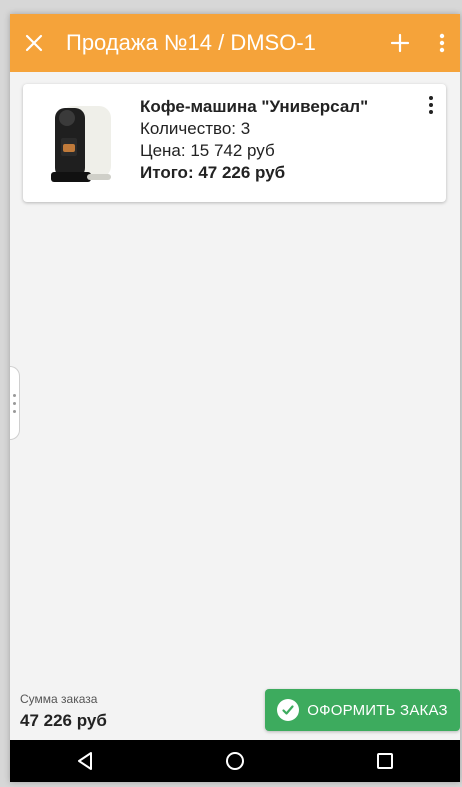 This screenshot has width=462, height=787. Describe the element at coordinates (377, 710) in the screenshot. I see `place-order-label: ОФОРМИТЬ ЗАКАЗ` at that location.